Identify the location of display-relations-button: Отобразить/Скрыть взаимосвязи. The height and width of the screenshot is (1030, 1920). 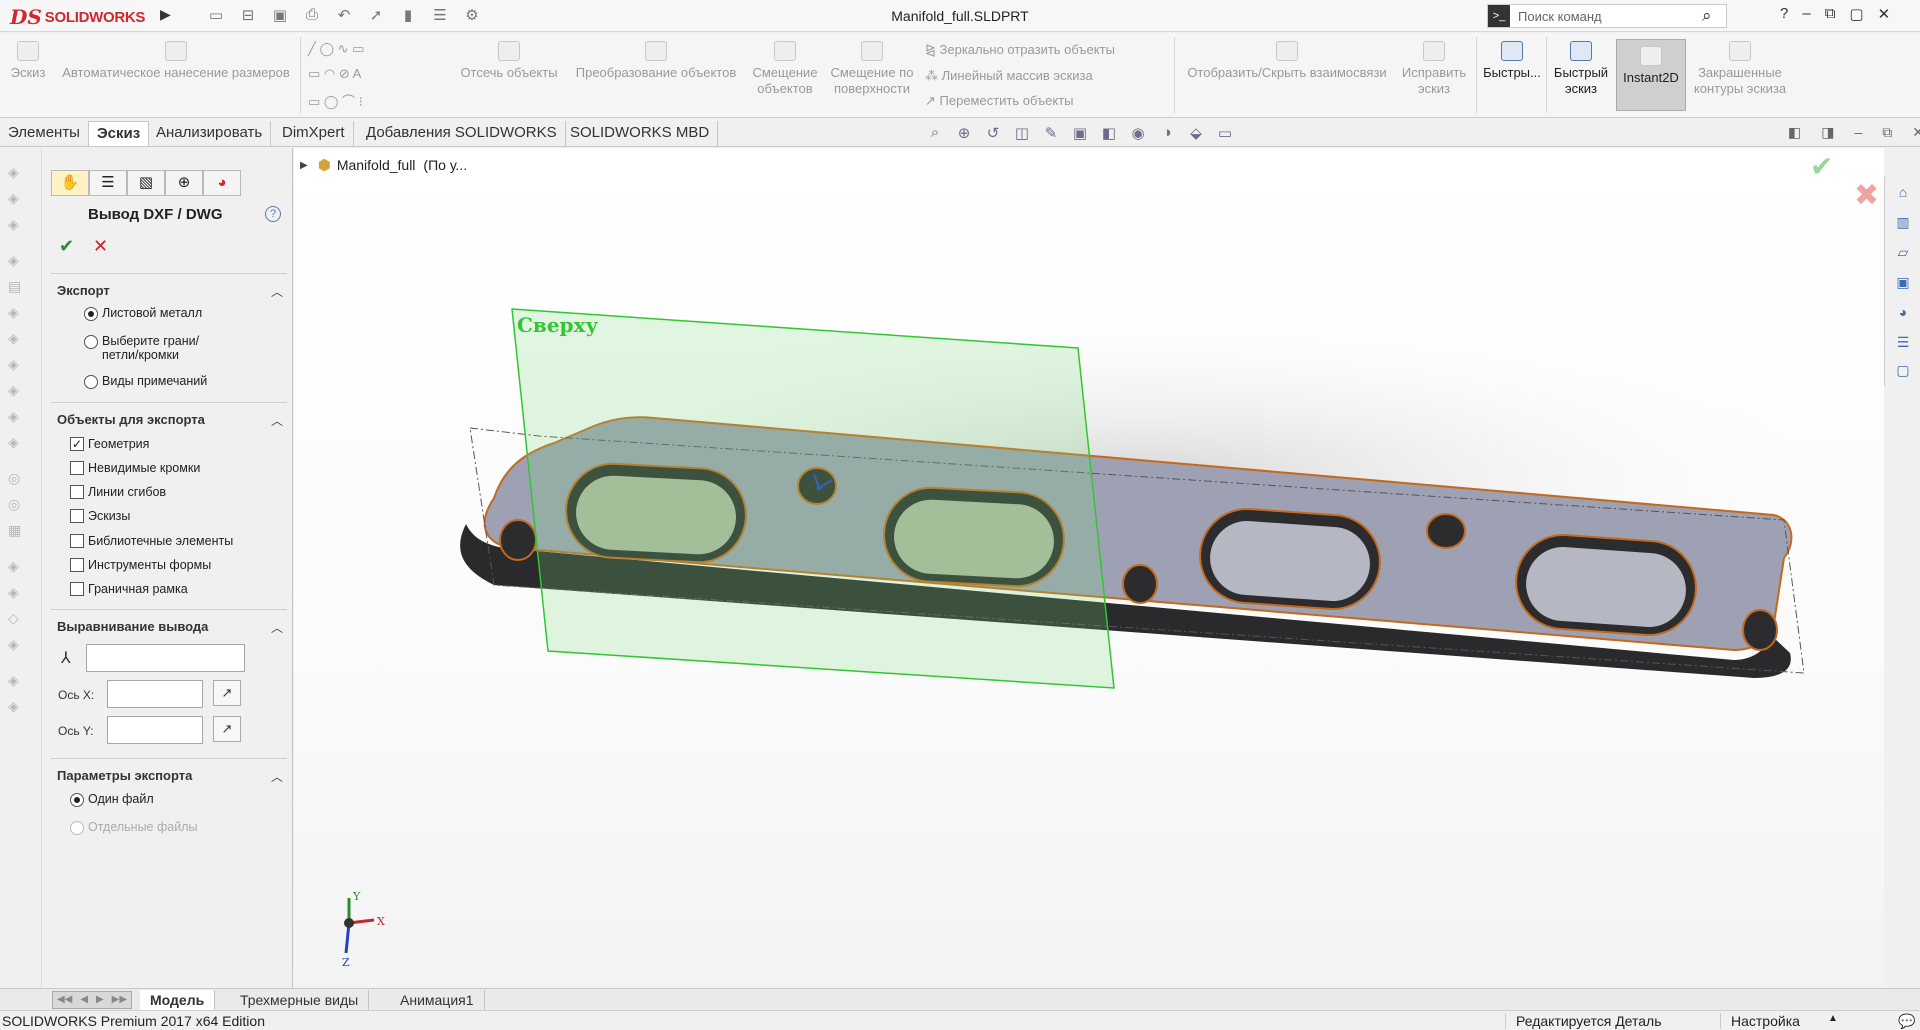
(1287, 61).